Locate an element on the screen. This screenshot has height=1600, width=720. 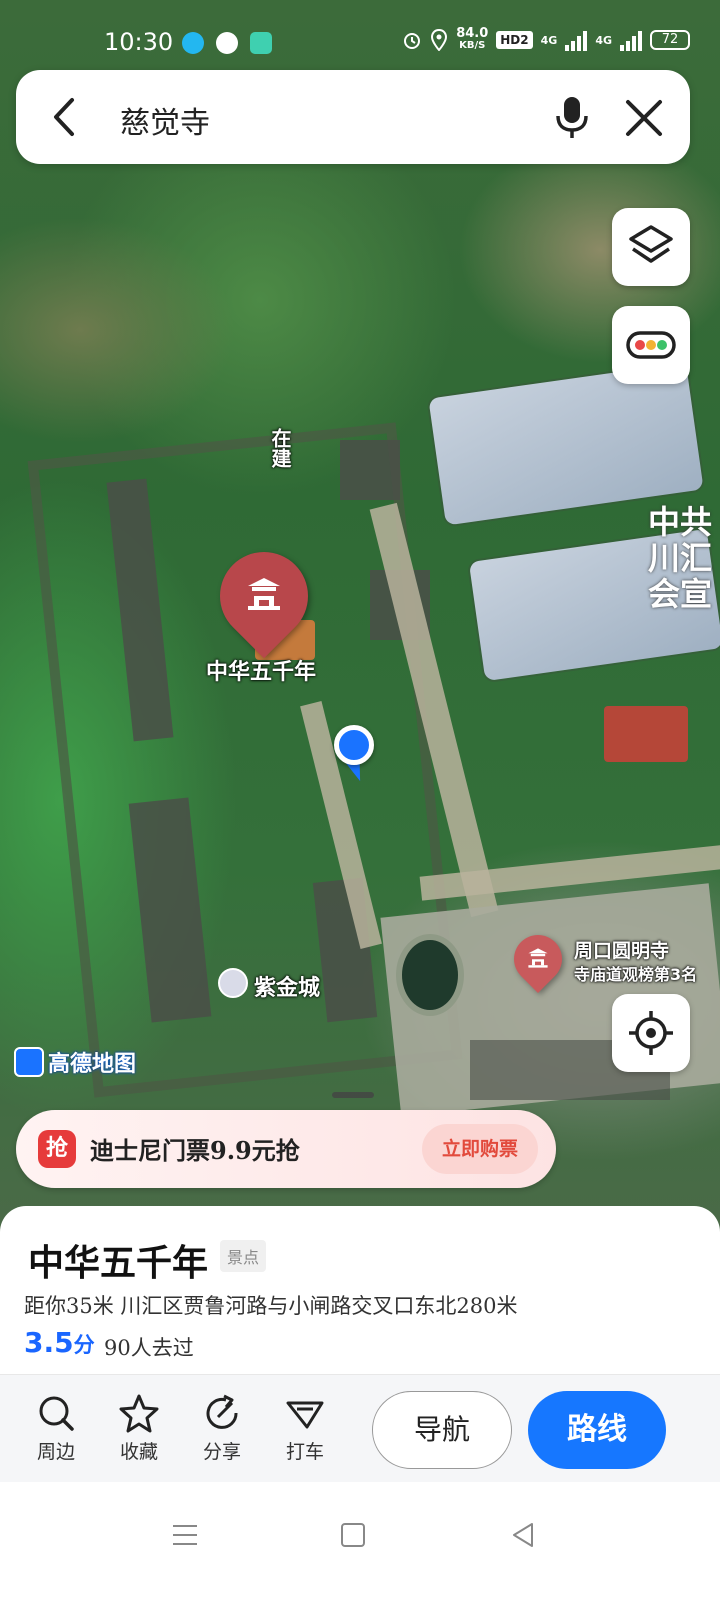
locate-button is located at coordinates (651, 1033).